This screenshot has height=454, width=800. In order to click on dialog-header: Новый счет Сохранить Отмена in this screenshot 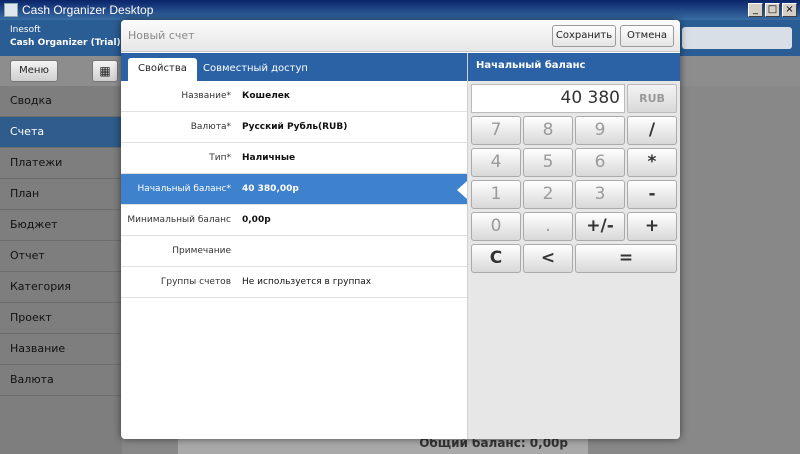, I will do `click(400, 36)`.